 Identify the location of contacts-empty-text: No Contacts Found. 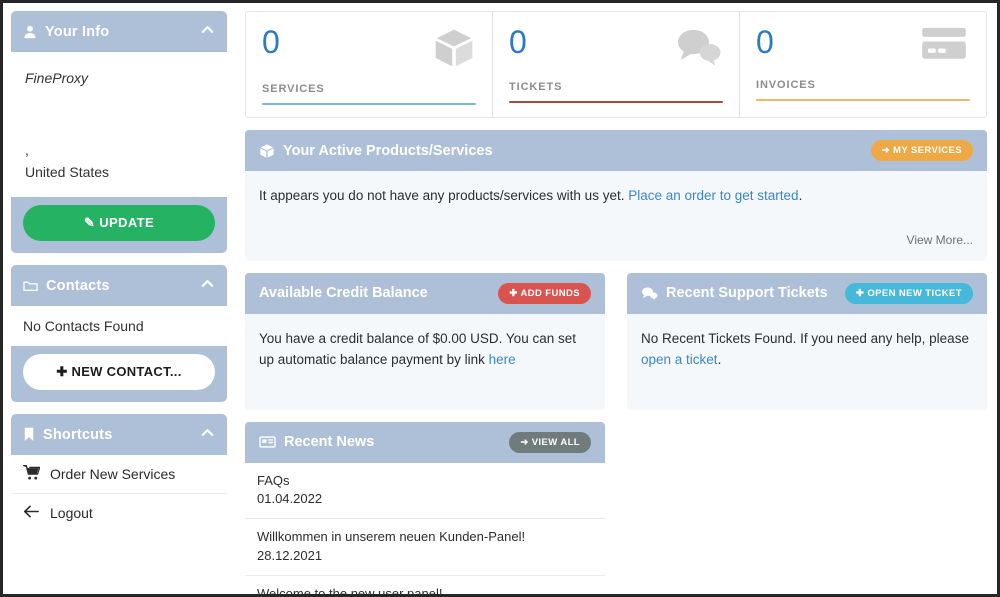
(83, 326).